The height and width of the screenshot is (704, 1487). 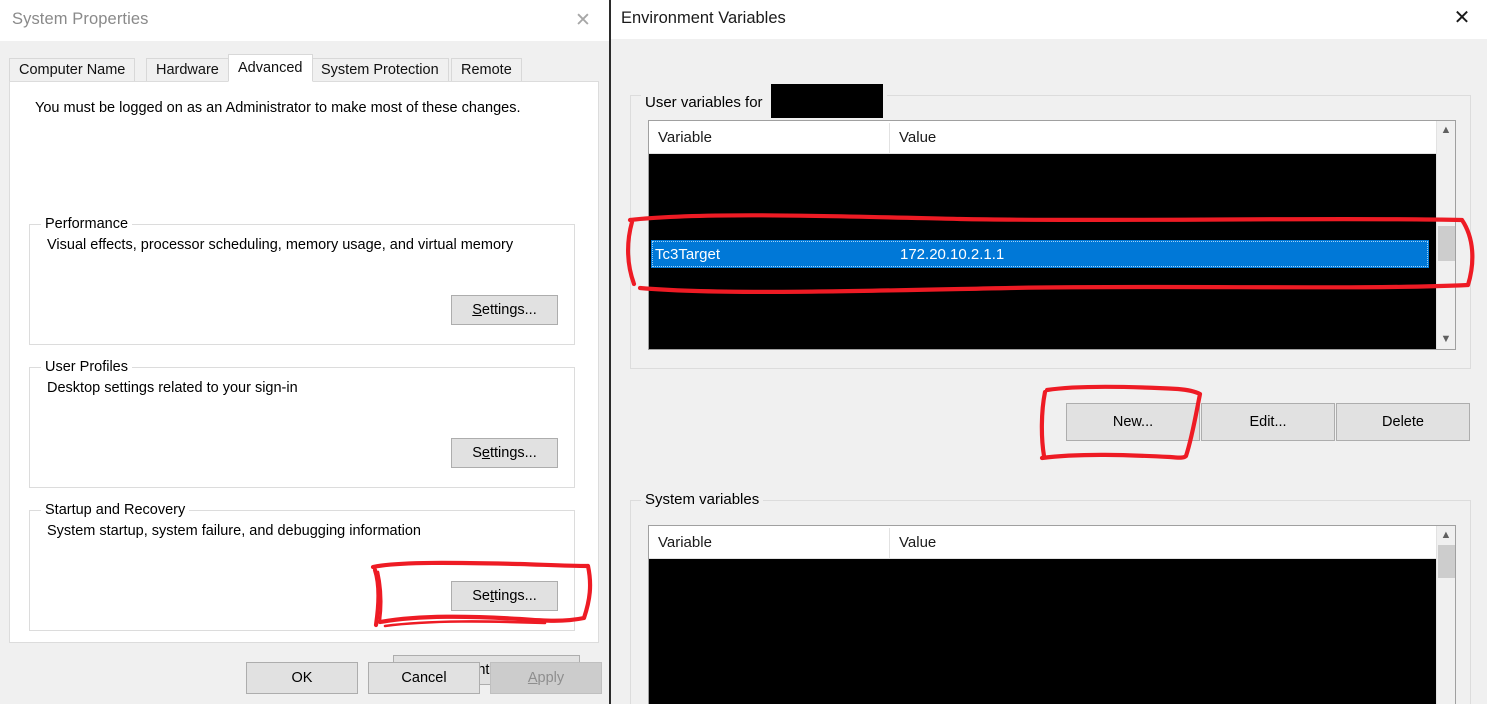 I want to click on system-variables-group-label: System variables, so click(x=702, y=499).